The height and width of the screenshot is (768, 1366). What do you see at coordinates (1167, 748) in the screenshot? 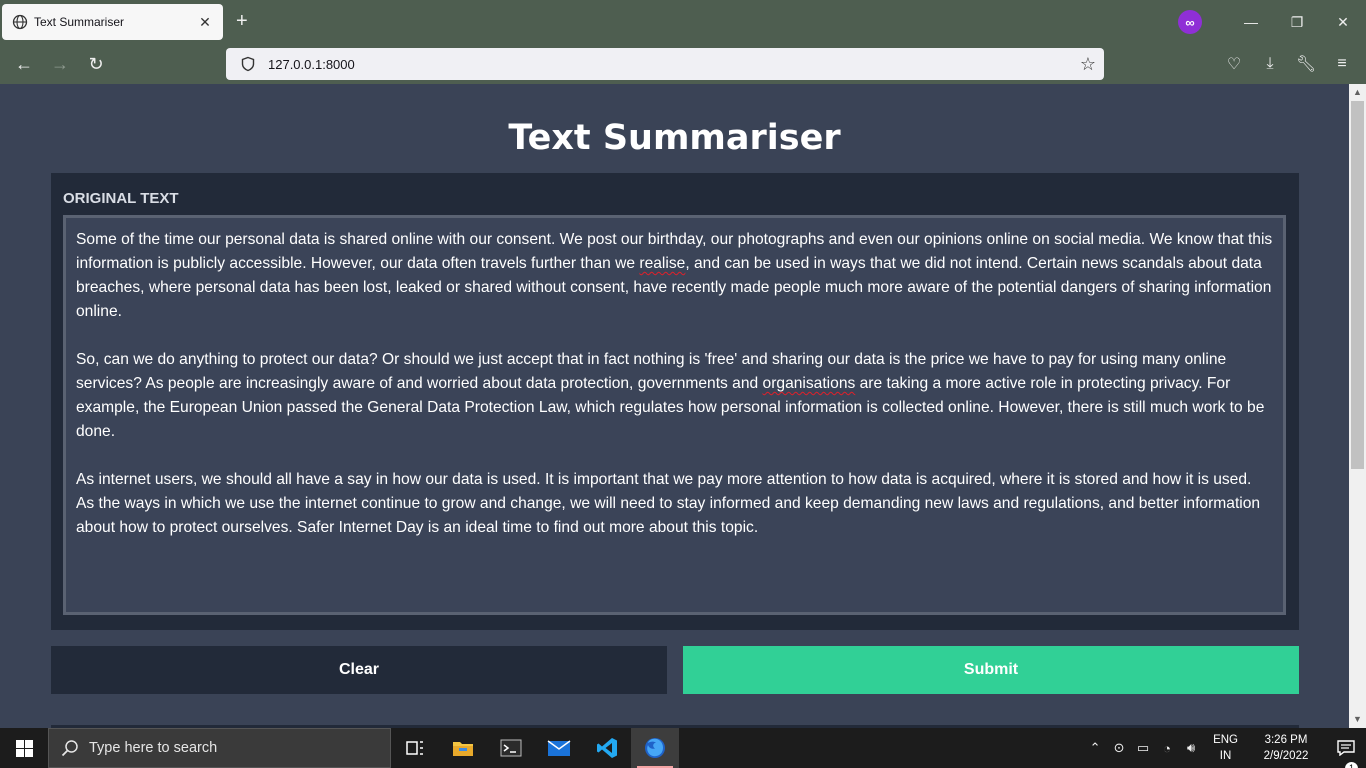
I see `wifi-icon: ◔` at bounding box center [1167, 748].